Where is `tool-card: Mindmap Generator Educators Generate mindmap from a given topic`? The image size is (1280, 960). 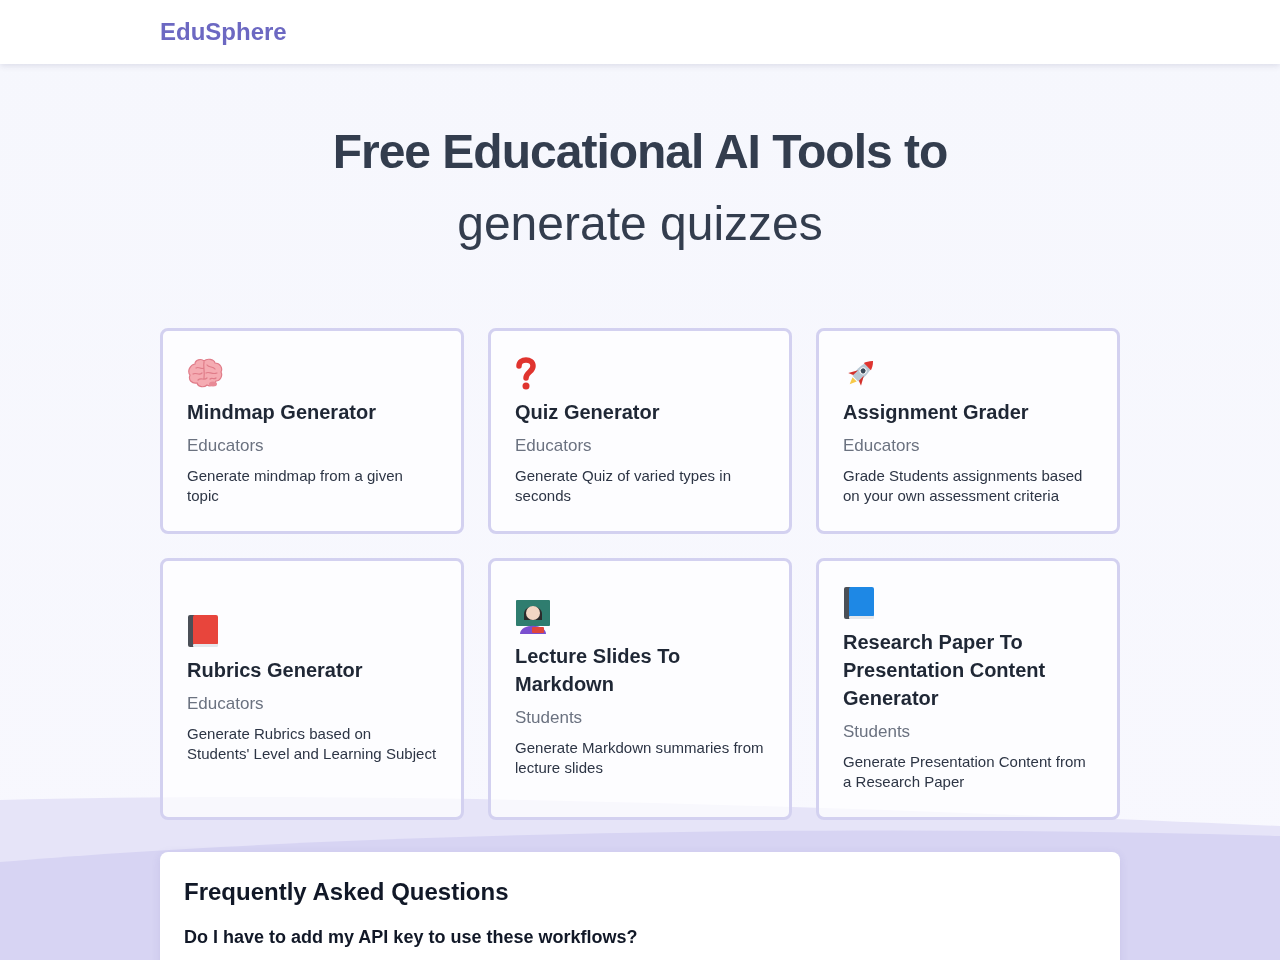 tool-card: Mindmap Generator Educators Generate mindmap from a given topic is located at coordinates (312, 431).